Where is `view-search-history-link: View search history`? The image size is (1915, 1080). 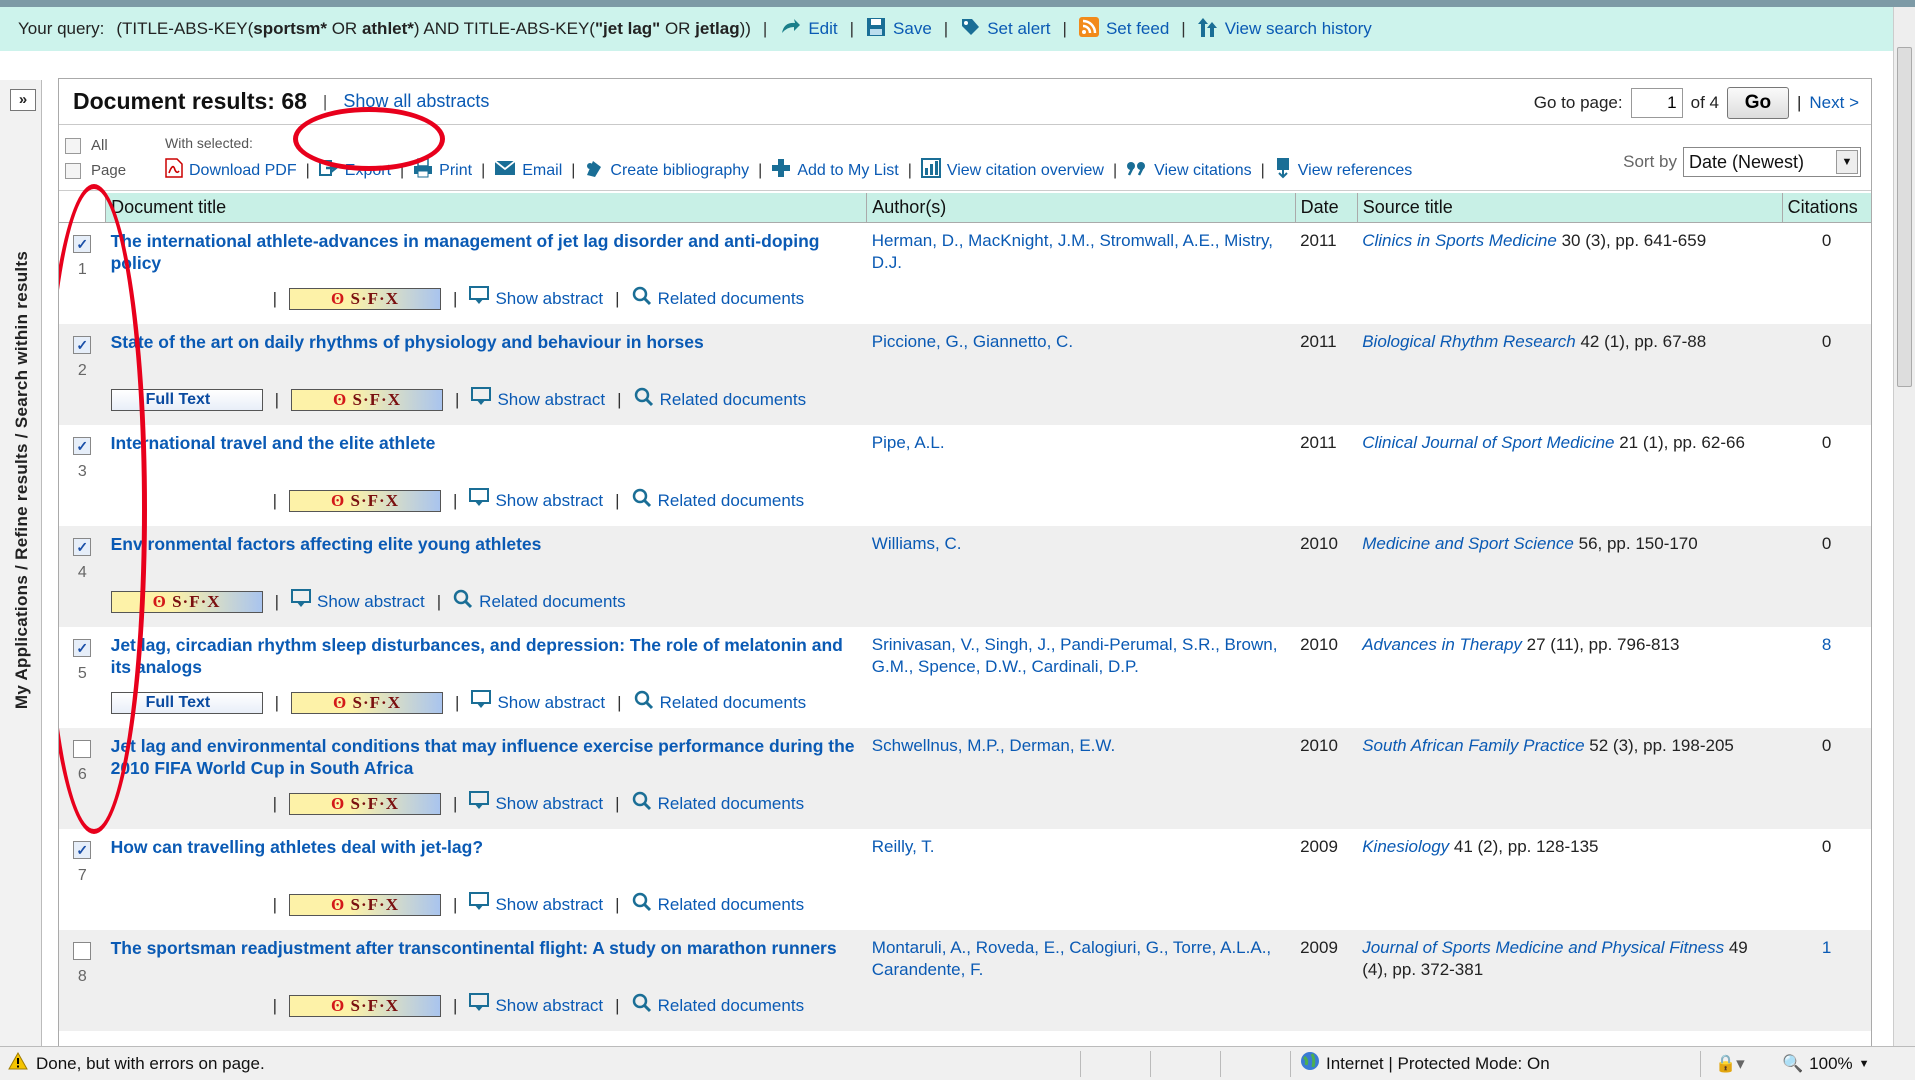
view-search-history-link: View search history is located at coordinates (1284, 29).